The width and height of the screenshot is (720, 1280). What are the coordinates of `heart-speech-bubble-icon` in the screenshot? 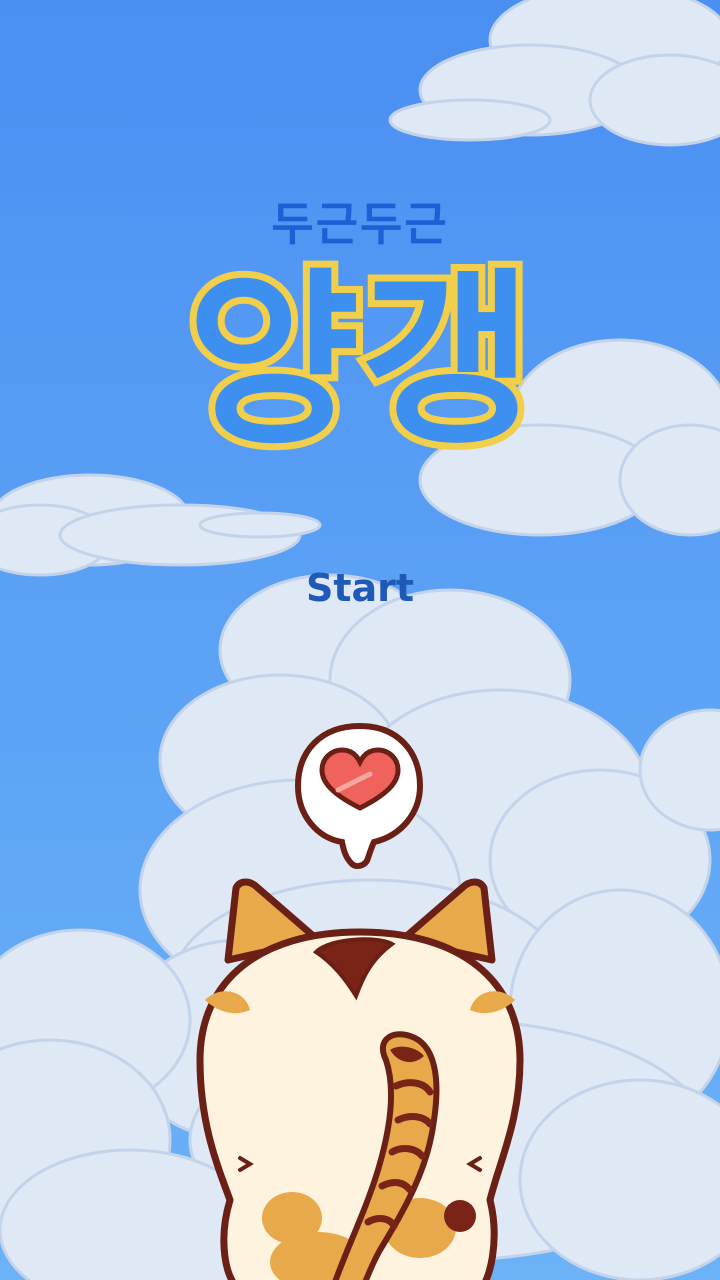 It's located at (359, 795).